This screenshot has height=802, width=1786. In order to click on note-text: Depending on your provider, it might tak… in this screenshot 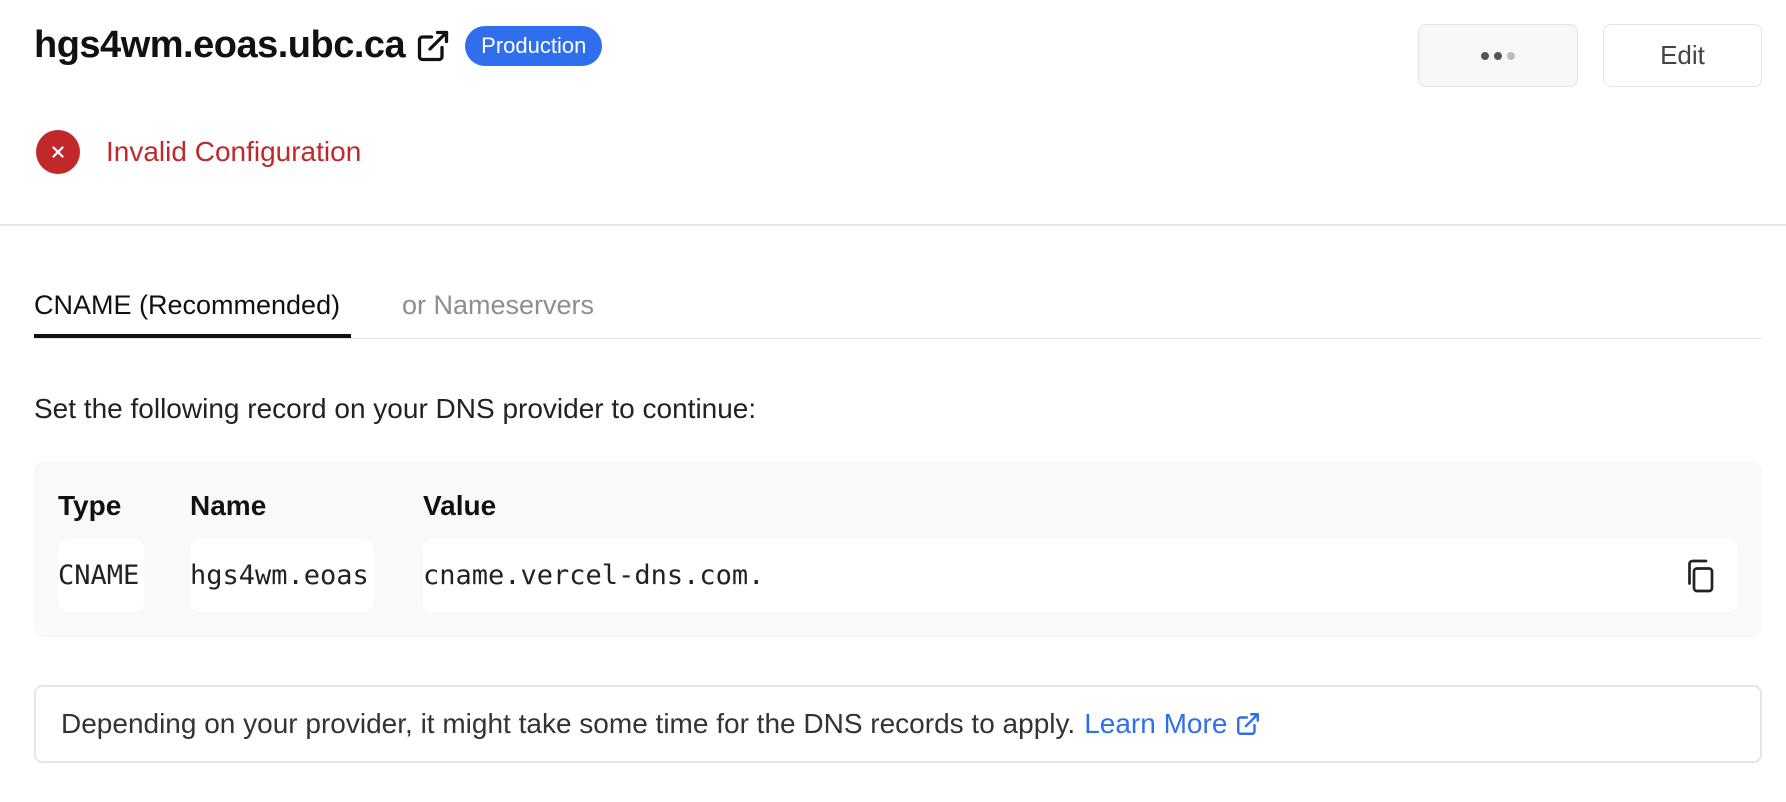, I will do `click(568, 723)`.